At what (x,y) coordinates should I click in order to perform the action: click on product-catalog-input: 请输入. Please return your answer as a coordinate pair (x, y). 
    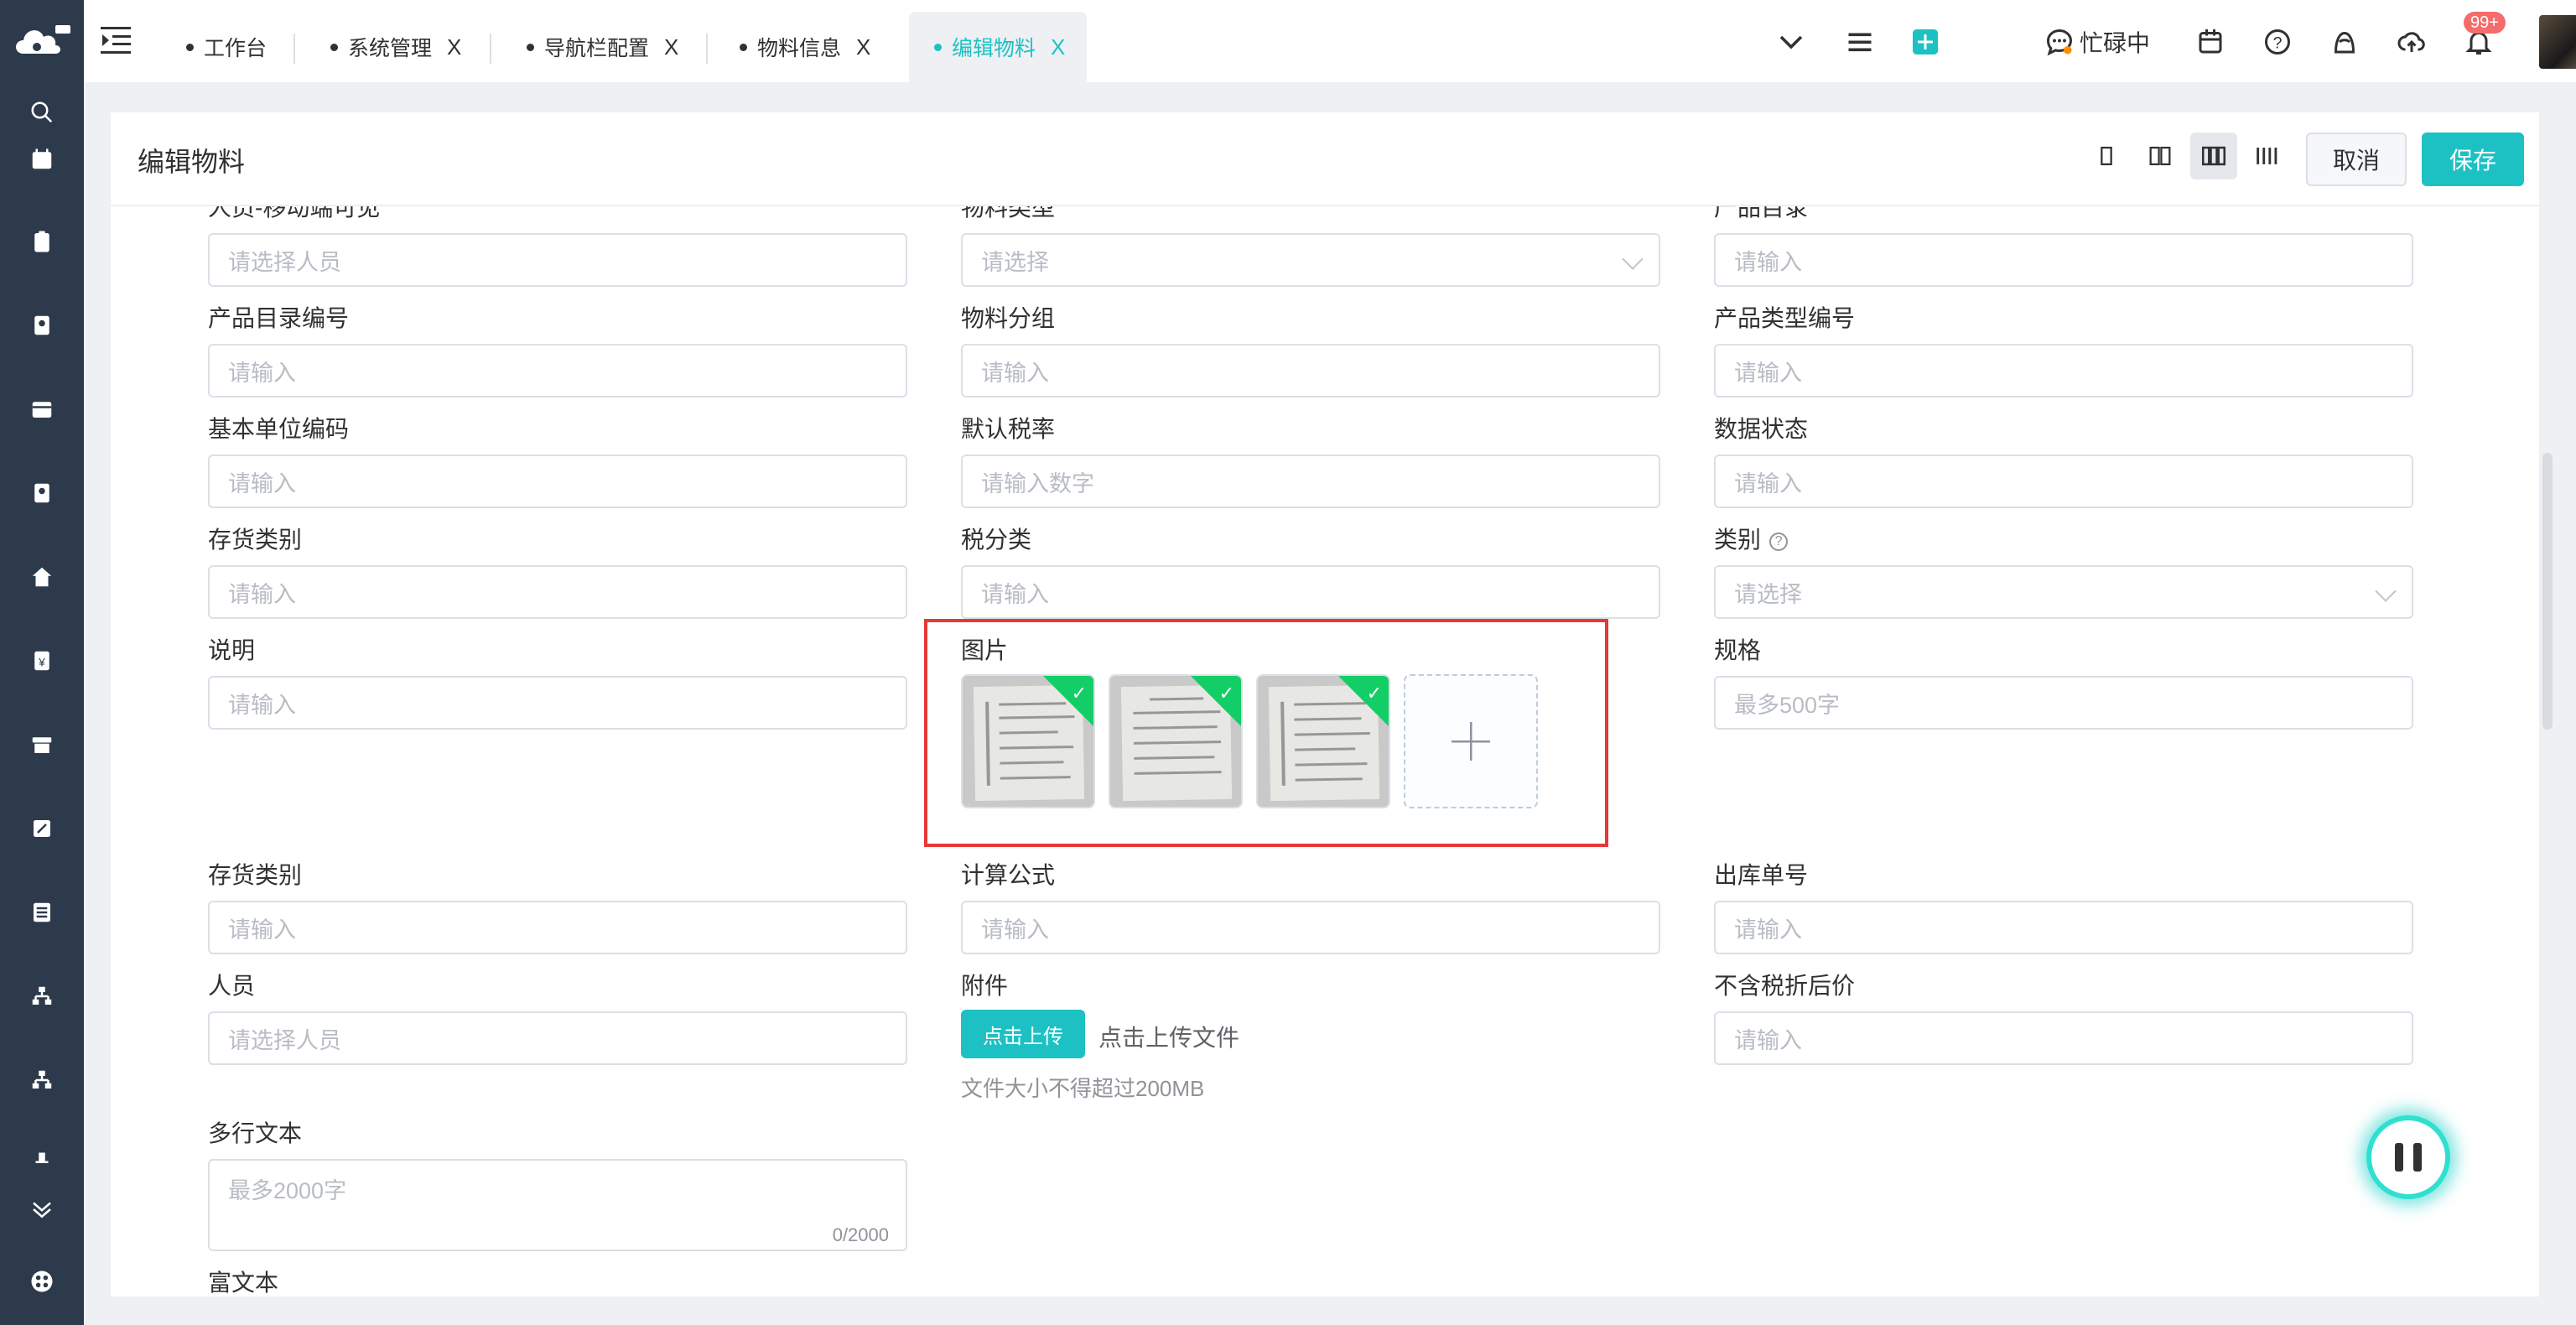
    Looking at the image, I should click on (2063, 260).